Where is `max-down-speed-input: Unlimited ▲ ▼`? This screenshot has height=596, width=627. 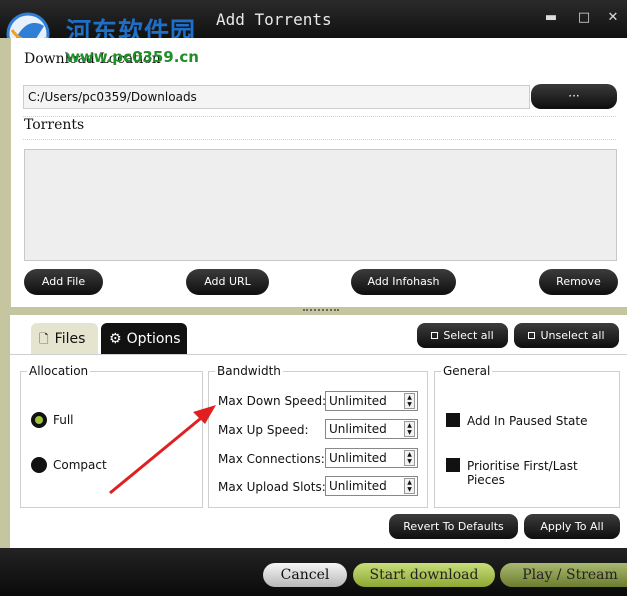 max-down-speed-input: Unlimited ▲ ▼ is located at coordinates (371, 401).